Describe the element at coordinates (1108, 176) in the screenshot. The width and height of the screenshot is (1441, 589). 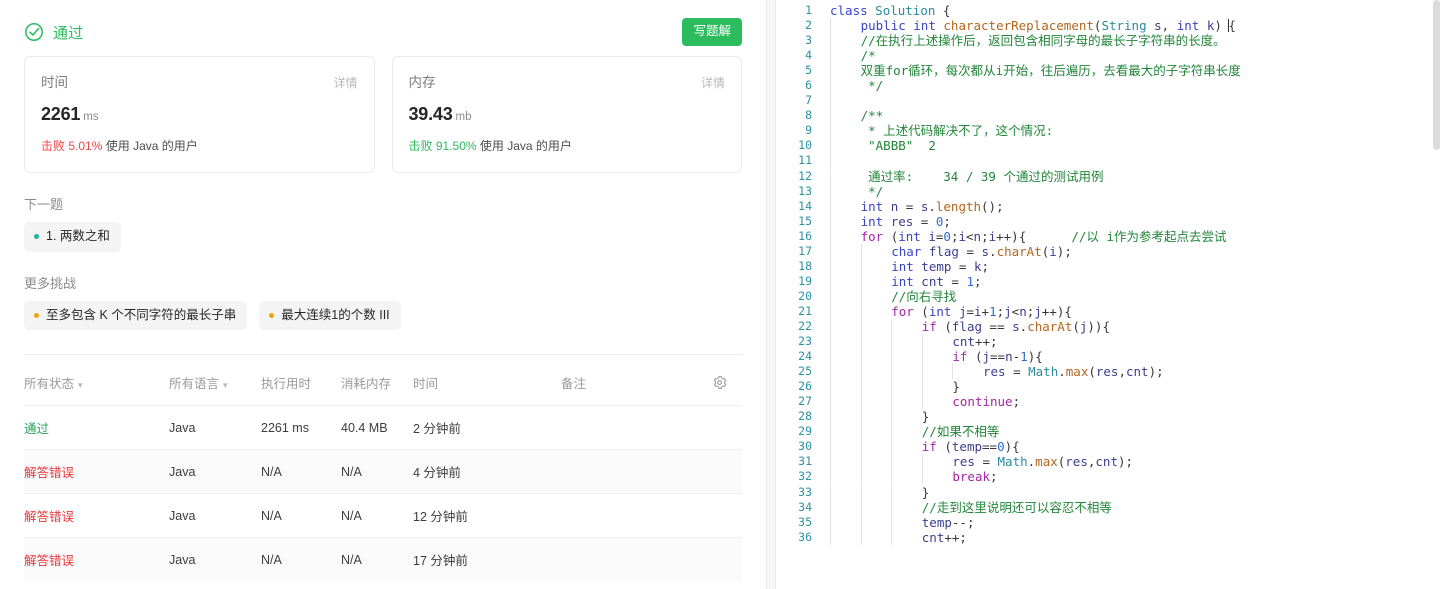
I see `code-line: 12 通过率: 34 / 39 个通过的测试用例` at that location.